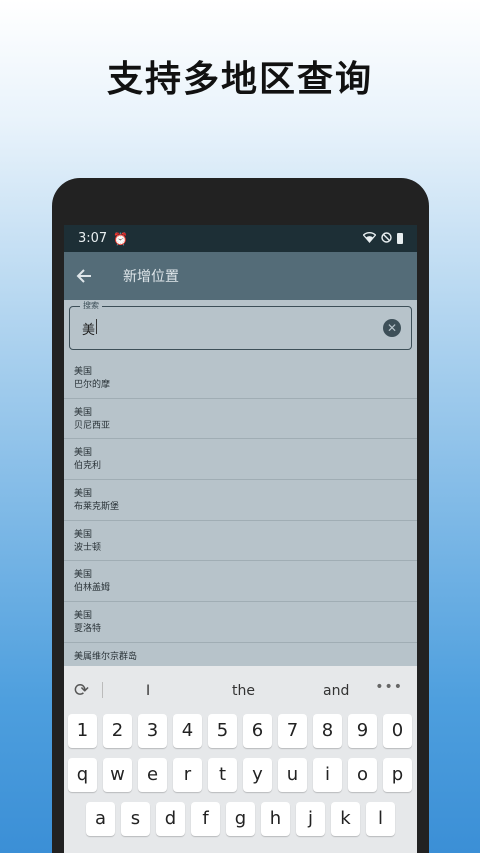 Image resolution: width=480 pixels, height=853 pixels. I want to click on search-label: 搜索, so click(91, 305).